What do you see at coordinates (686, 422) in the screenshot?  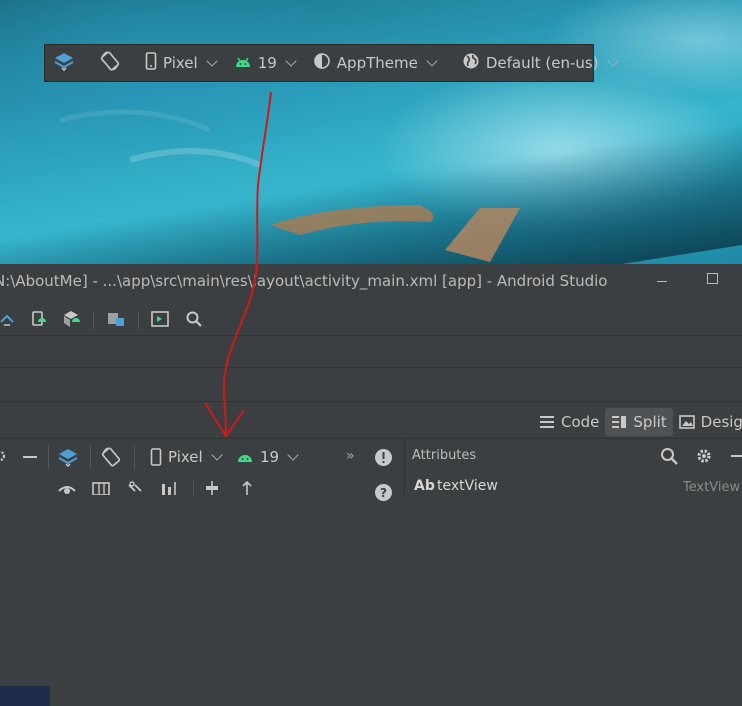 I see `image-icon` at bounding box center [686, 422].